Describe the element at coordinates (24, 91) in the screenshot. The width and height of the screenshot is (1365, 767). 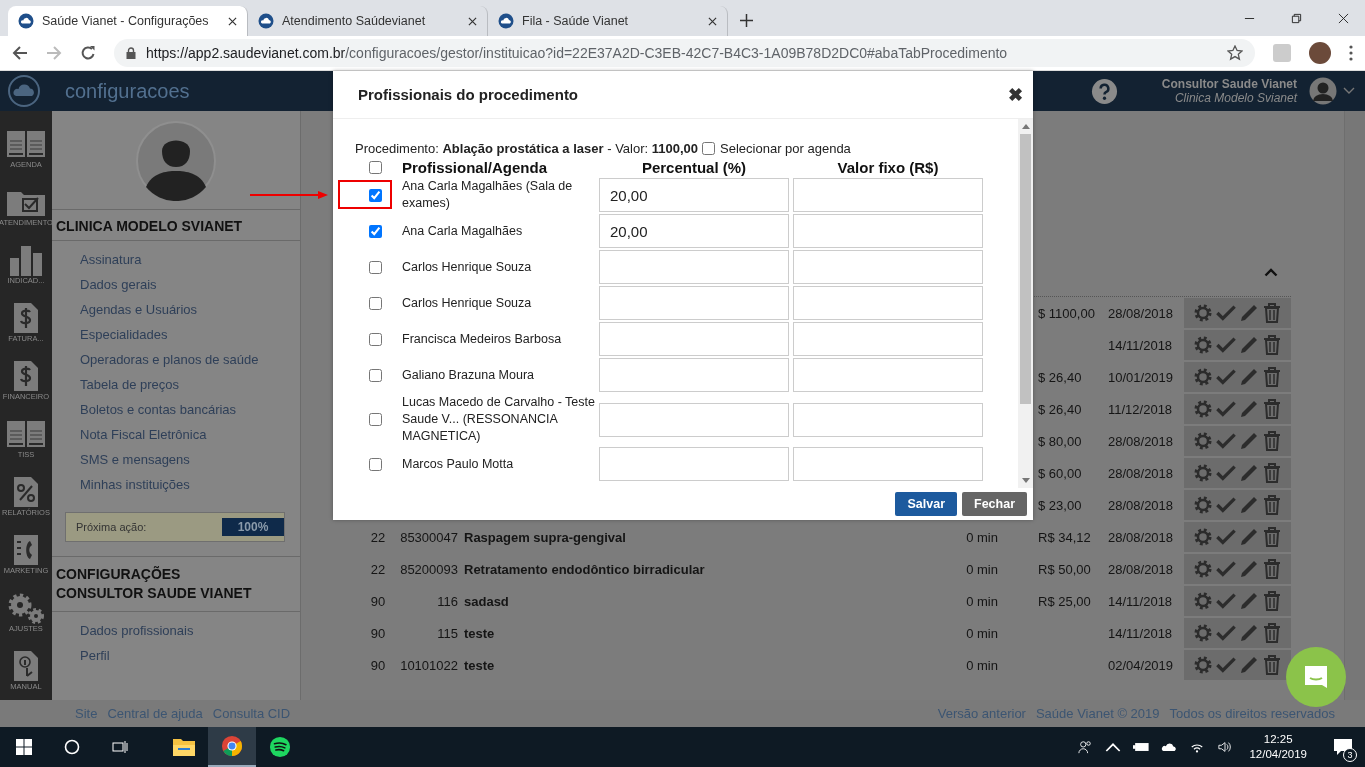
I see `cloud-logo-icon` at that location.